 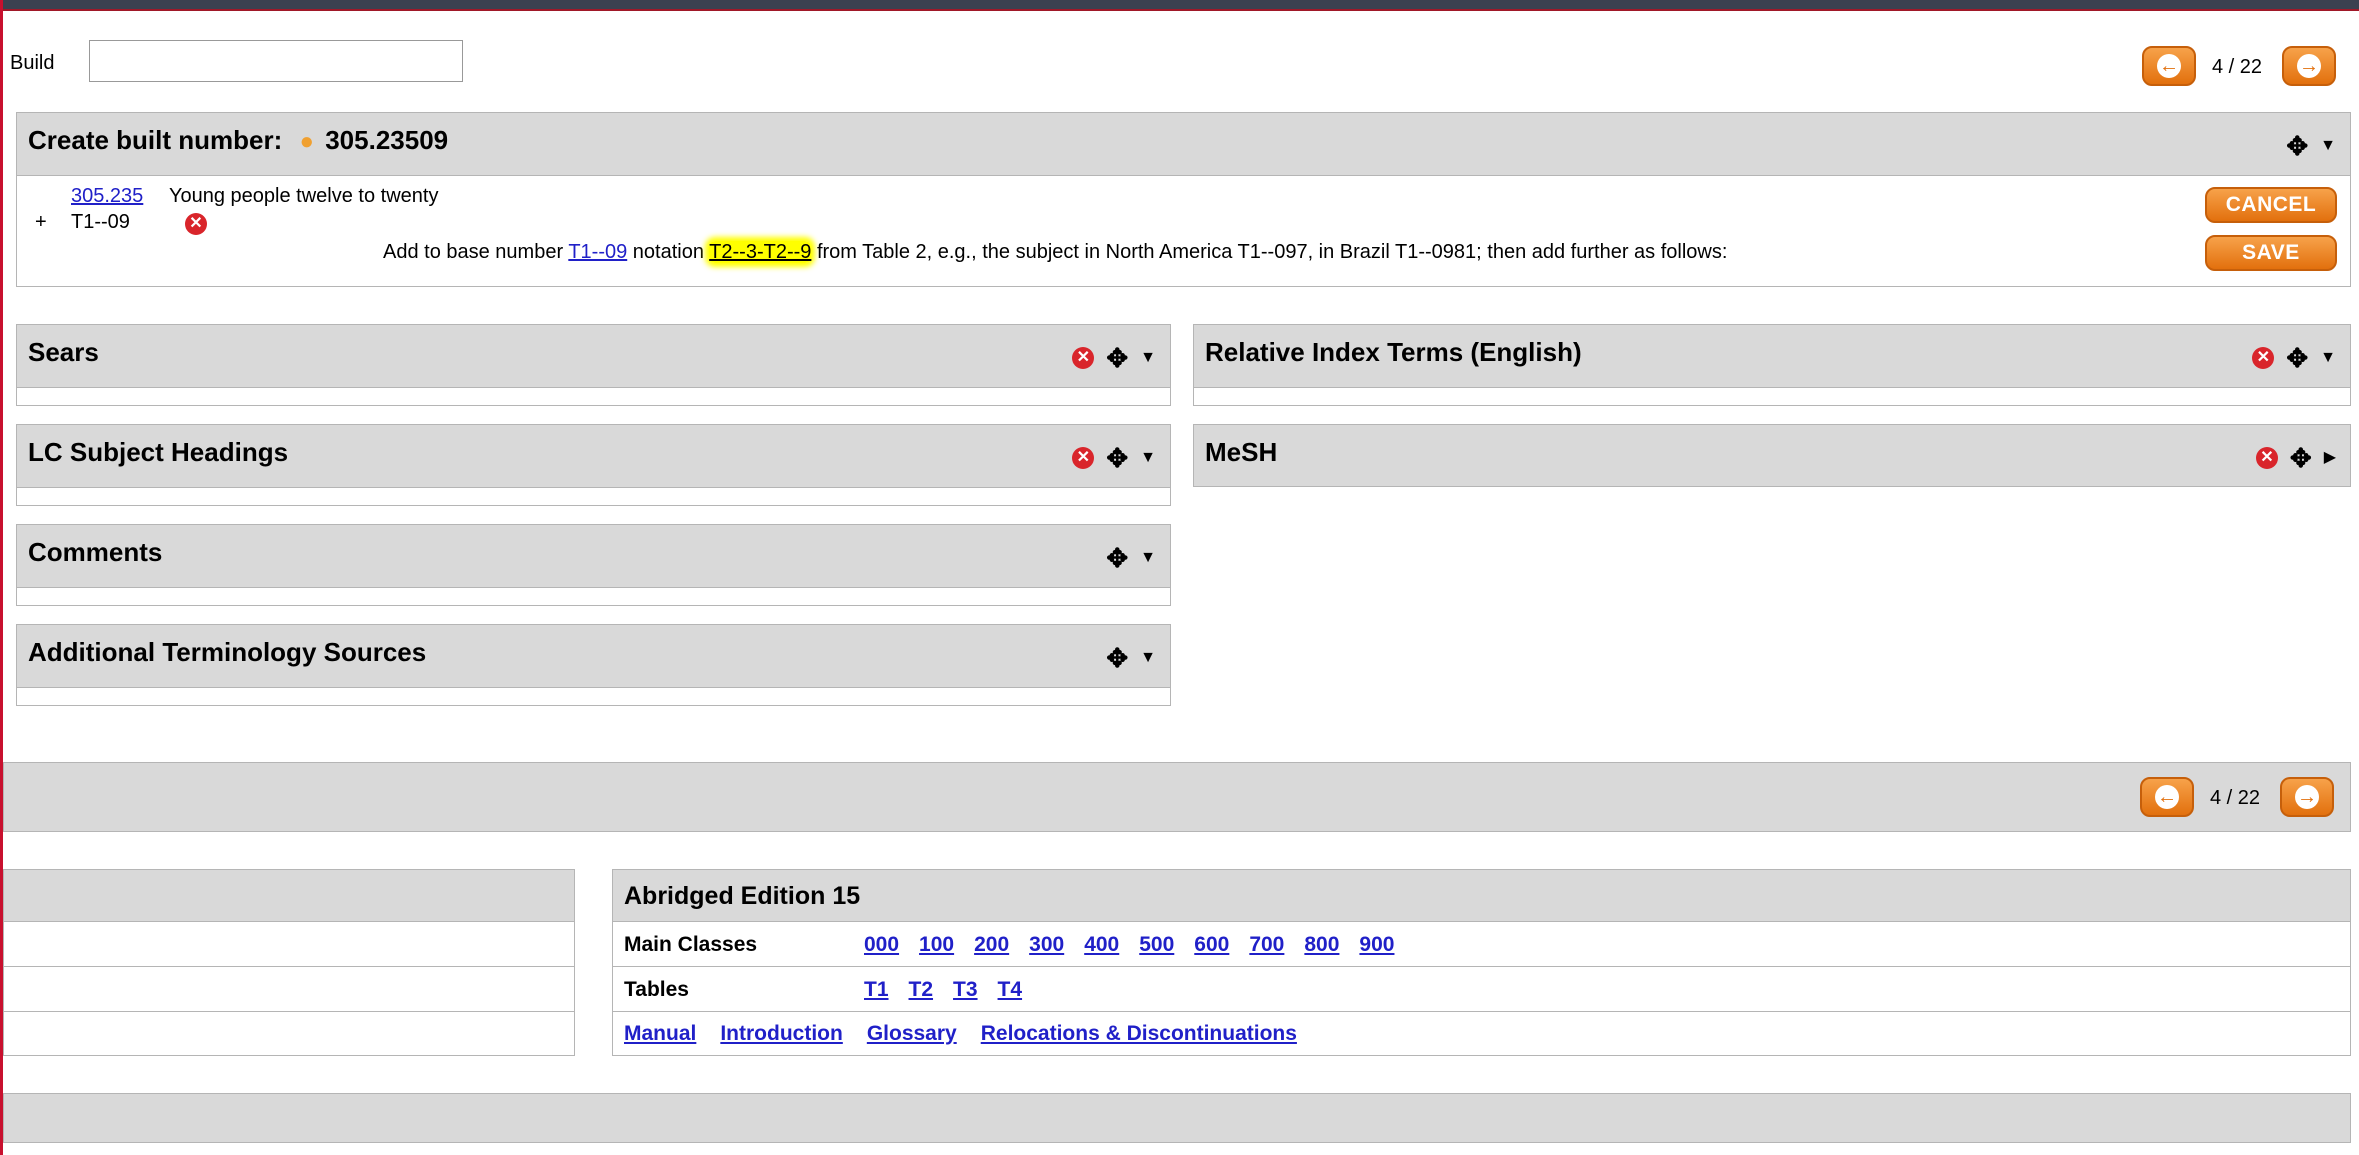 What do you see at coordinates (41, 222) in the screenshot?
I see `plus-sign: +` at bounding box center [41, 222].